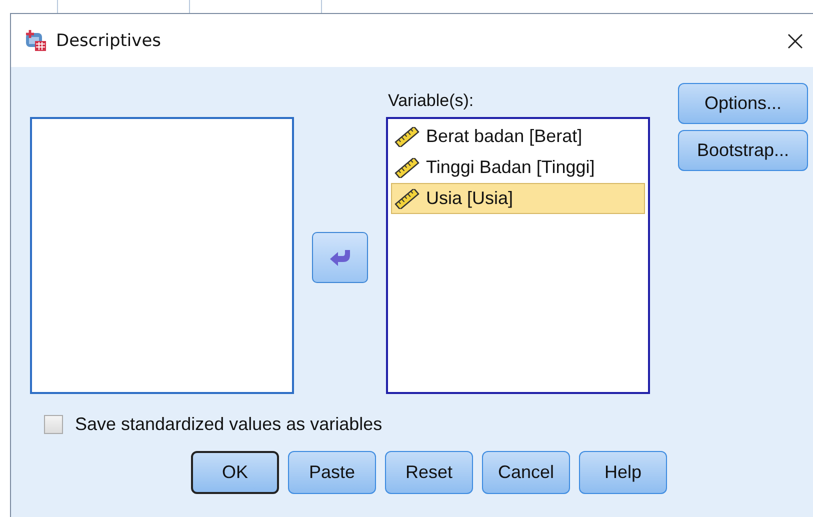 The height and width of the screenshot is (517, 813). What do you see at coordinates (518, 136) in the screenshot?
I see `variable-item: Berat badan [Berat]` at bounding box center [518, 136].